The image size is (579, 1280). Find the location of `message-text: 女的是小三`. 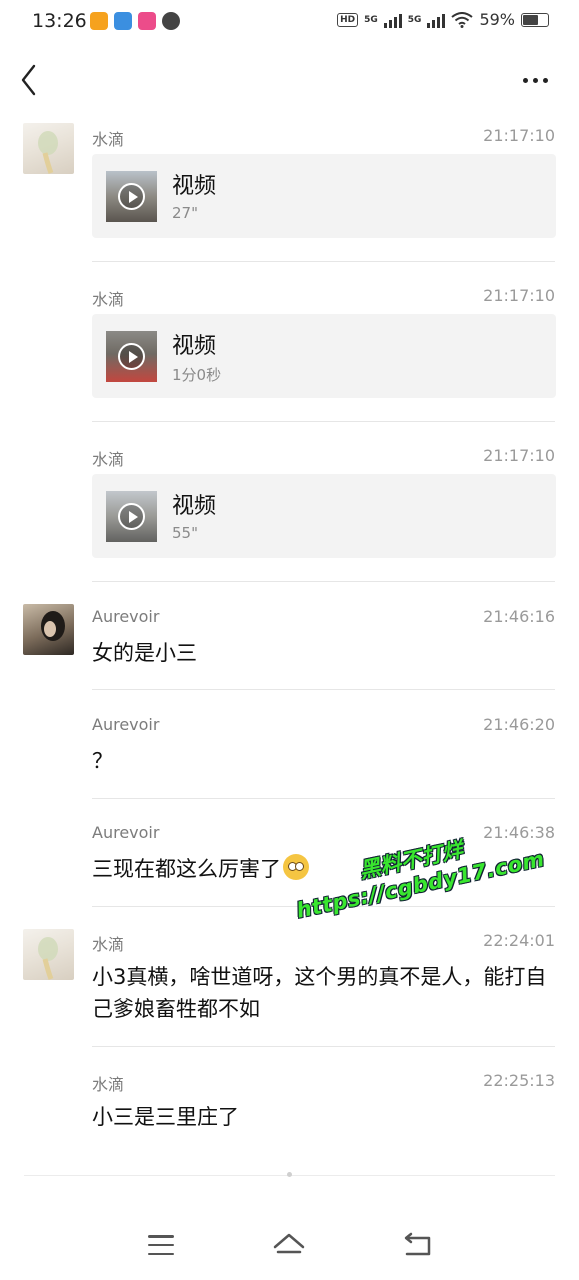

message-text: 女的是小三 is located at coordinates (144, 653).